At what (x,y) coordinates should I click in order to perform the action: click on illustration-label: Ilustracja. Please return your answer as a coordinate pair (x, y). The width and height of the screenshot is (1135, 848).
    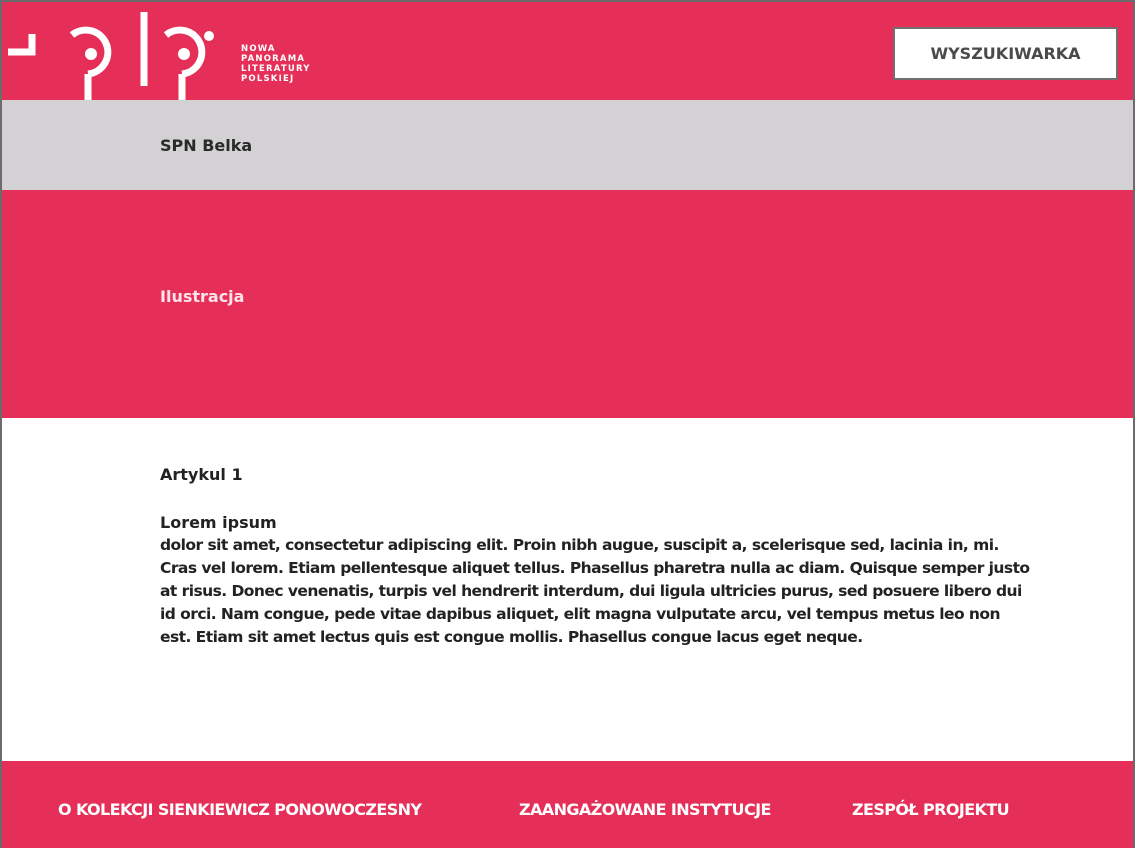
    Looking at the image, I should click on (202, 296).